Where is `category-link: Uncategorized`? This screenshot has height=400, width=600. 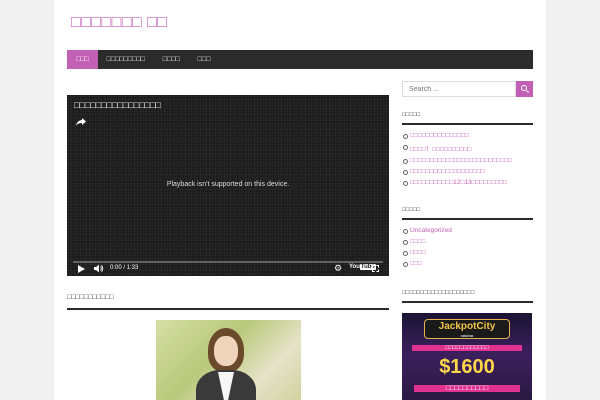
category-link: Uncategorized is located at coordinates (467, 230).